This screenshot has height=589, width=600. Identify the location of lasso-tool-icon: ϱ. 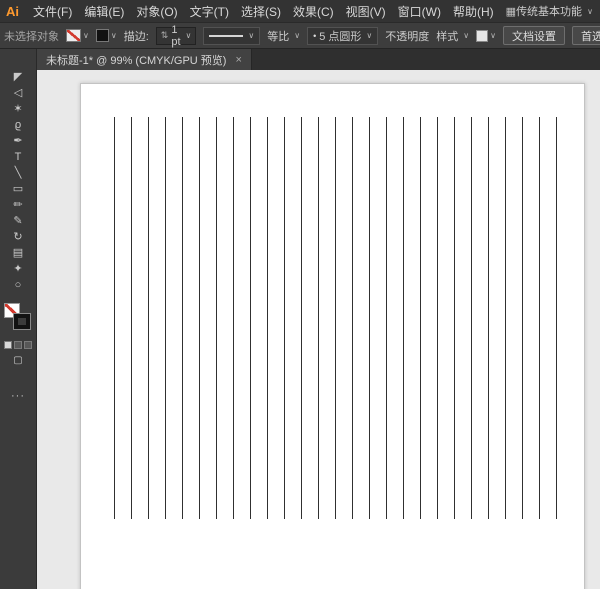
(18, 124).